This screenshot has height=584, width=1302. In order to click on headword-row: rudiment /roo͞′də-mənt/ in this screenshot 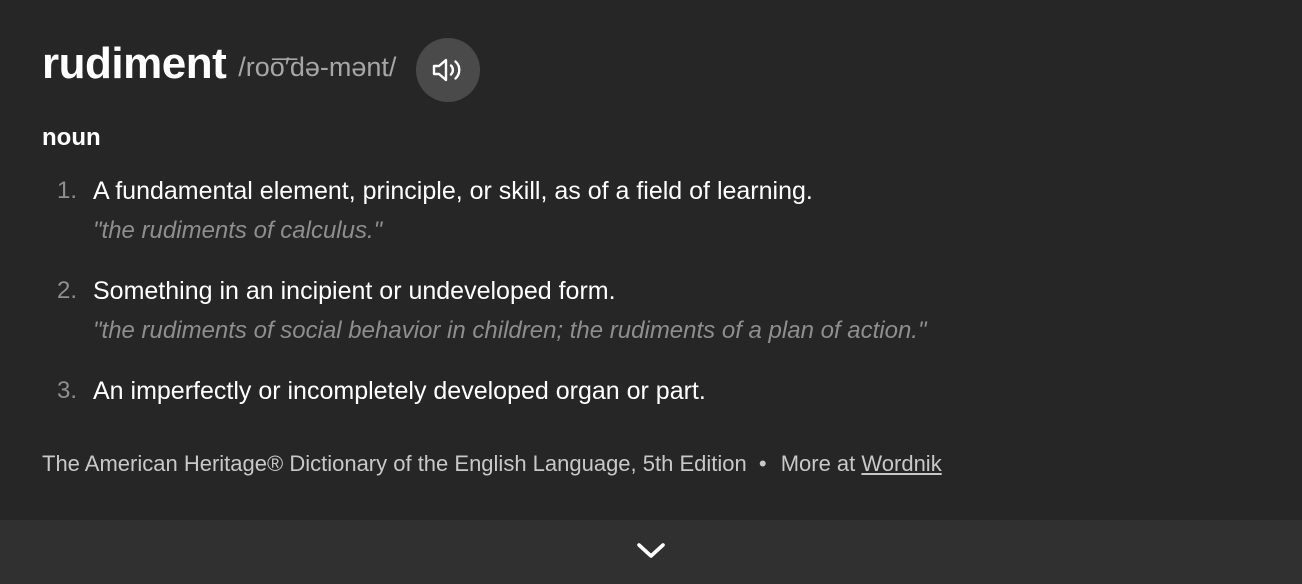, I will do `click(261, 70)`.